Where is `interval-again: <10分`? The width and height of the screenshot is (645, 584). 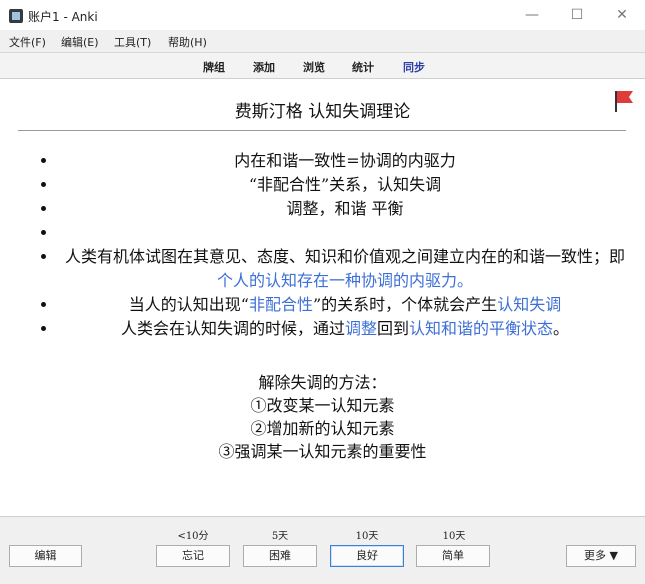
interval-again: <10分 is located at coordinates (193, 536).